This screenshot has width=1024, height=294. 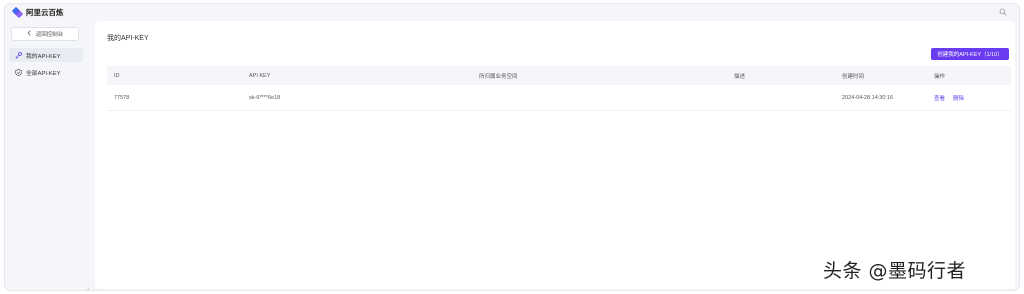 I want to click on table-header: ID API KEY 所归属业务空间 描述 创建时间 操作, so click(x=559, y=75).